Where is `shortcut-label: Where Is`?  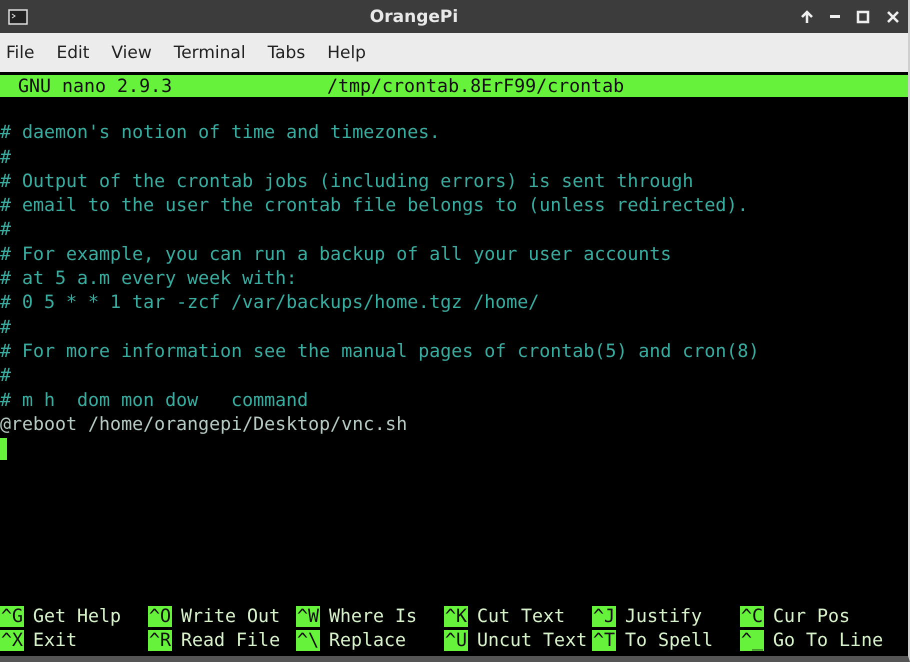
shortcut-label: Where Is is located at coordinates (373, 616).